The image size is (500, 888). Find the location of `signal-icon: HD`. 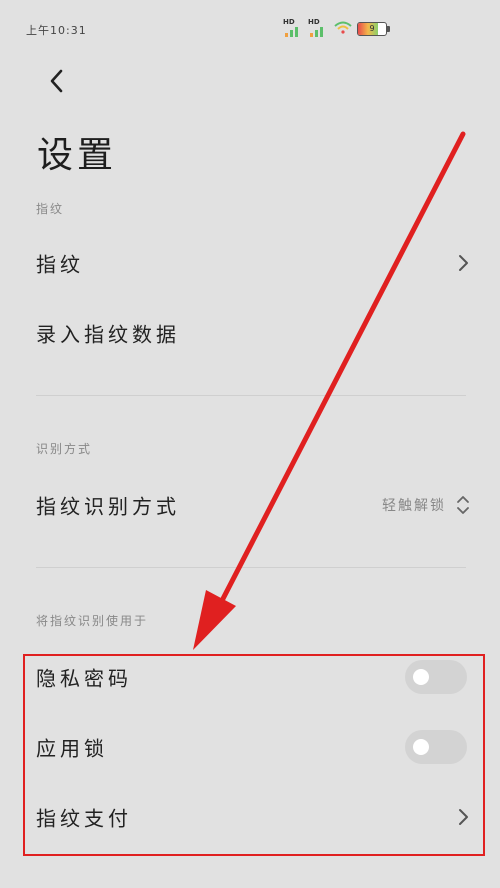

signal-icon: HD is located at coordinates (292, 27).